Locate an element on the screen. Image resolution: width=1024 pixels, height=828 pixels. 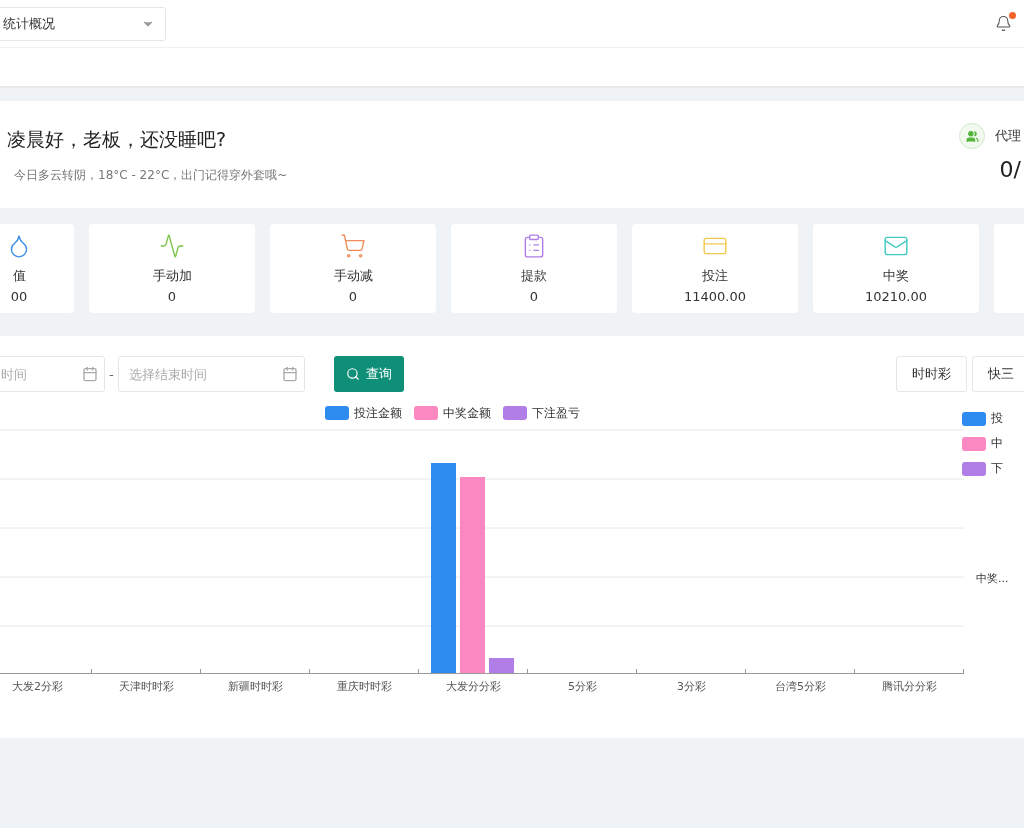
legend-label: 中奖金额 is located at coordinates (467, 413).